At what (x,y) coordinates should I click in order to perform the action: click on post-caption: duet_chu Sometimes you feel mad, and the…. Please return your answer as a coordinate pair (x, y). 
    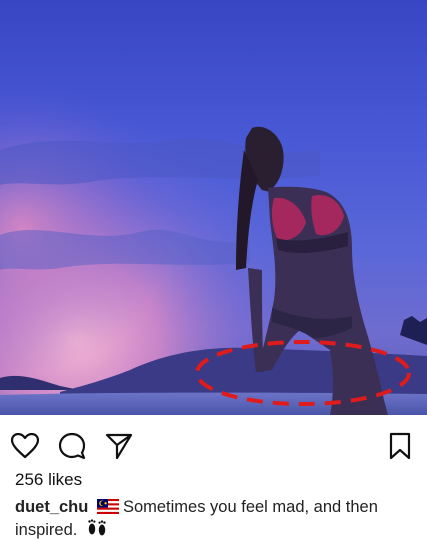
    Looking at the image, I should click on (215, 519).